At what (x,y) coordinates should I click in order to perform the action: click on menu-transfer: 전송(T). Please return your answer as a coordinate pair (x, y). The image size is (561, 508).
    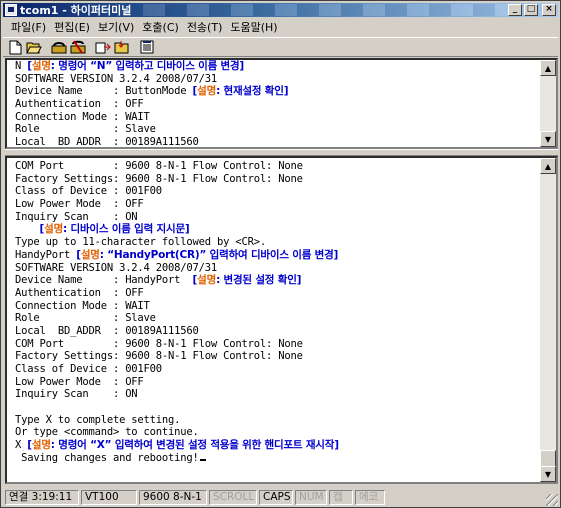
    Looking at the image, I should click on (205, 27).